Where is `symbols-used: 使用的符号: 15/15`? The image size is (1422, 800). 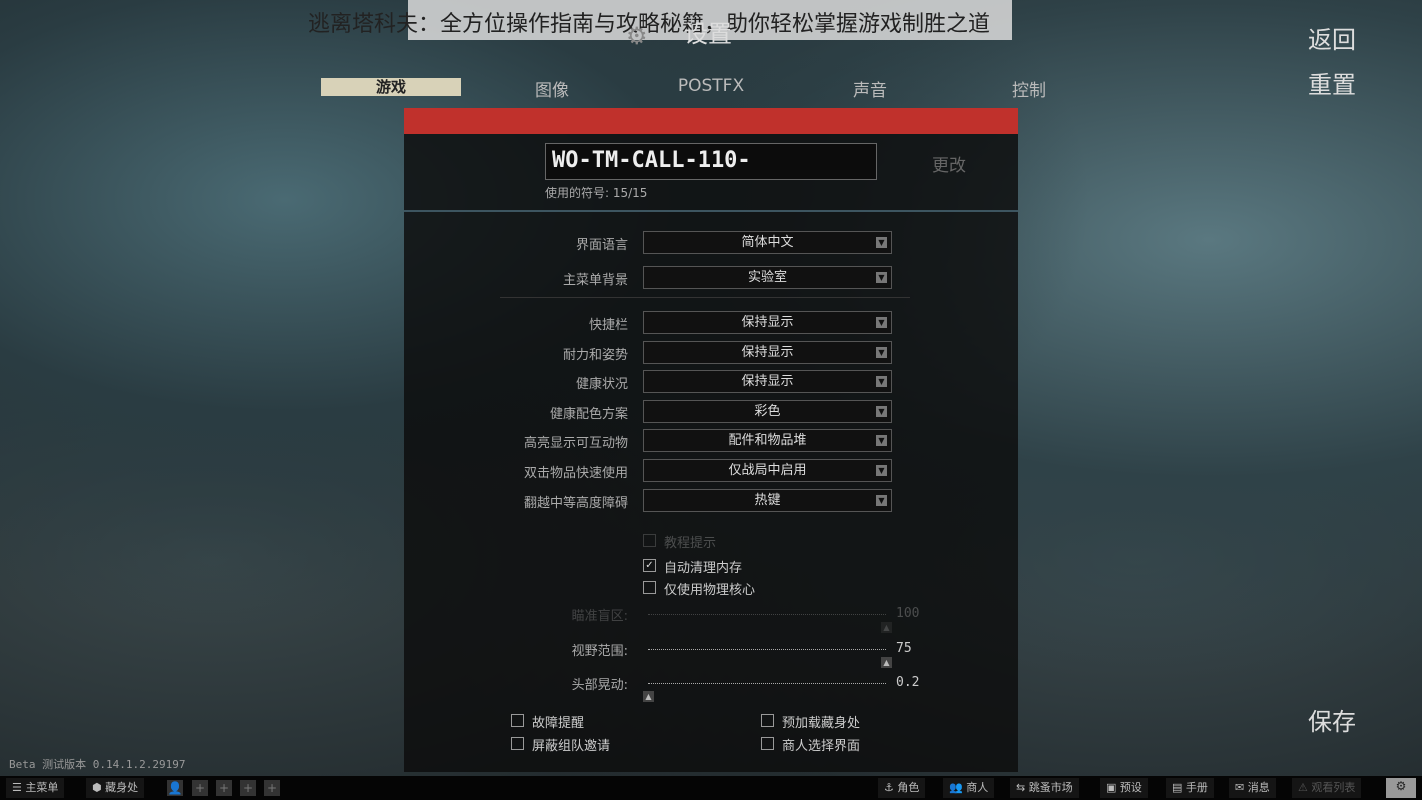
symbols-used: 使用的符号: 15/15 is located at coordinates (596, 193).